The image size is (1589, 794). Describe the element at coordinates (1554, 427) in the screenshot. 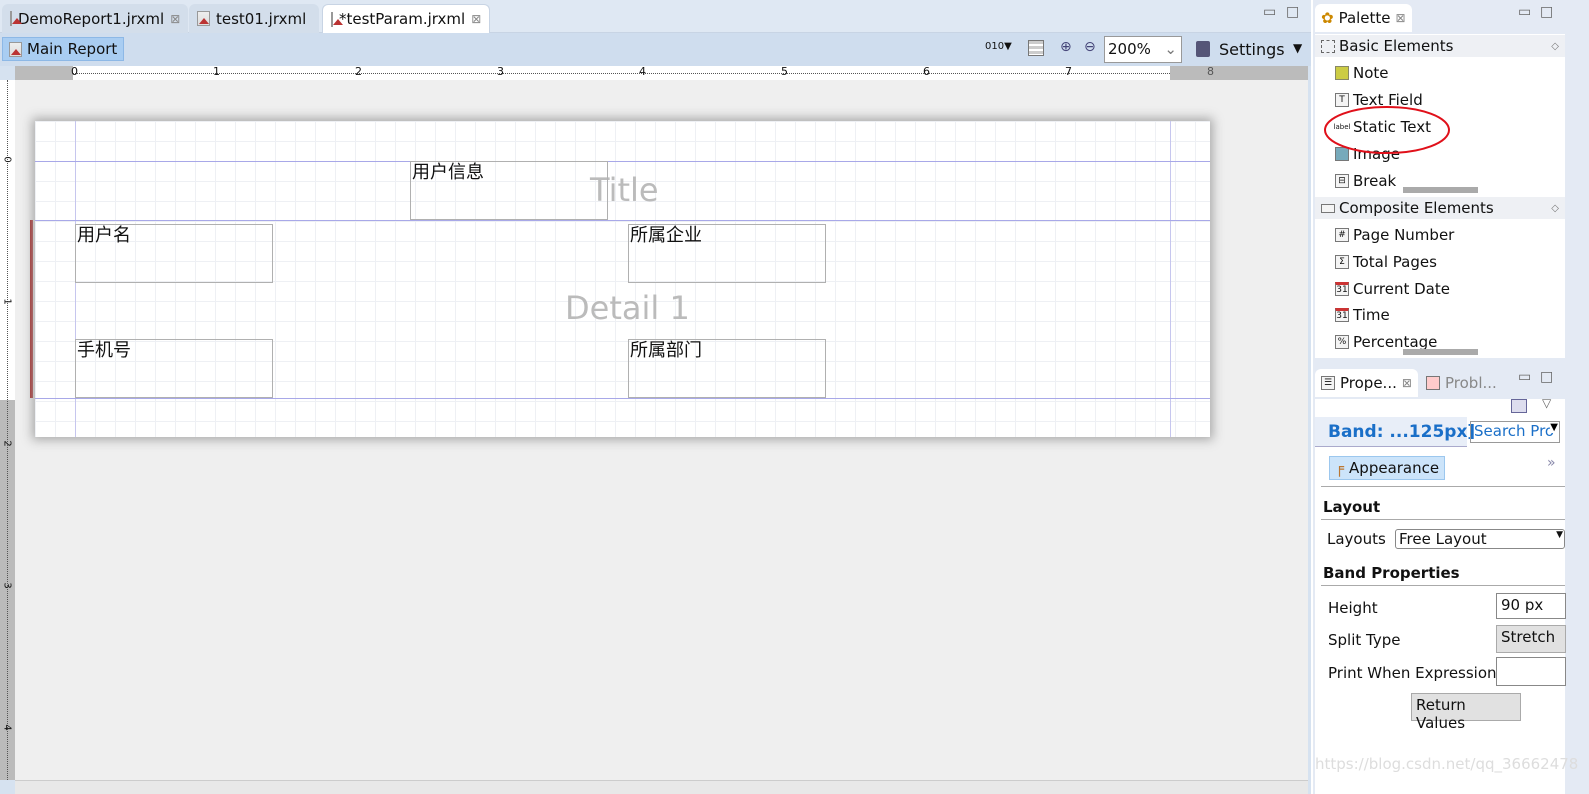

I see `dropdown-icon: ▼` at that location.